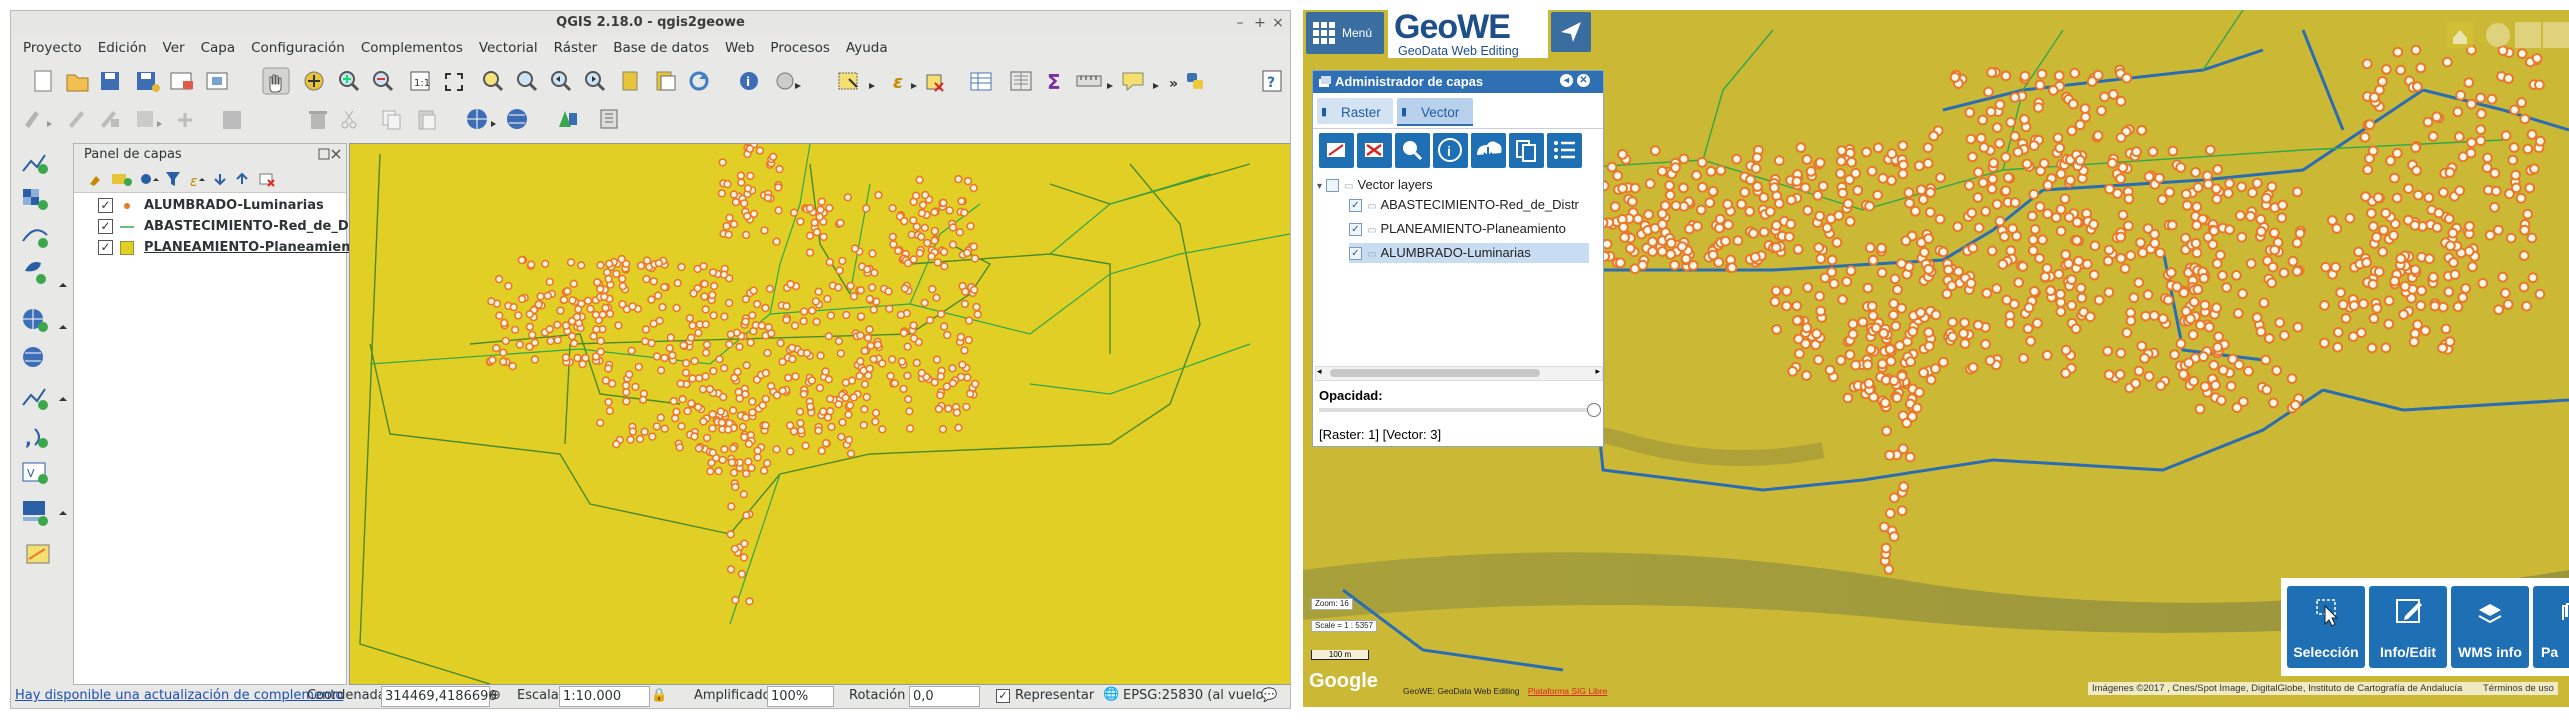 This screenshot has height=723, width=2569. What do you see at coordinates (661, 48) in the screenshot?
I see `menu-base-de-datos: Base de datos` at bounding box center [661, 48].